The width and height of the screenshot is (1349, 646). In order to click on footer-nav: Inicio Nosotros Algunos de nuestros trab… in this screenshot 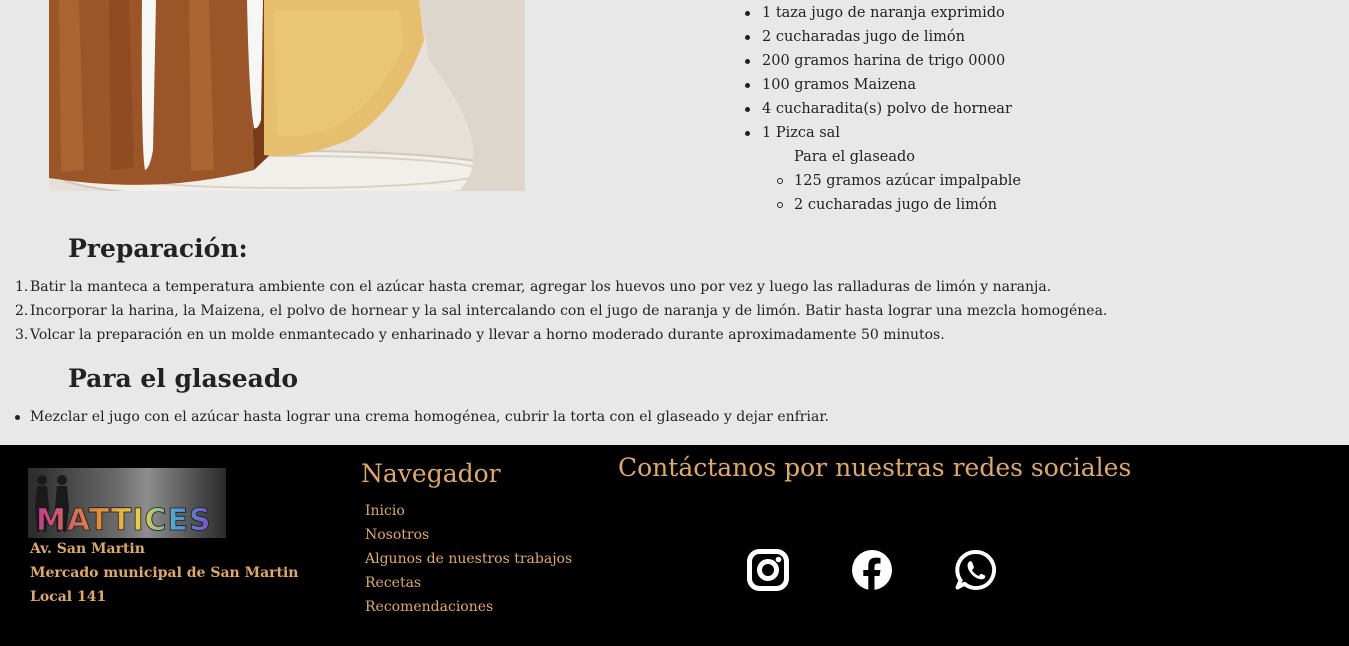, I will do `click(468, 559)`.